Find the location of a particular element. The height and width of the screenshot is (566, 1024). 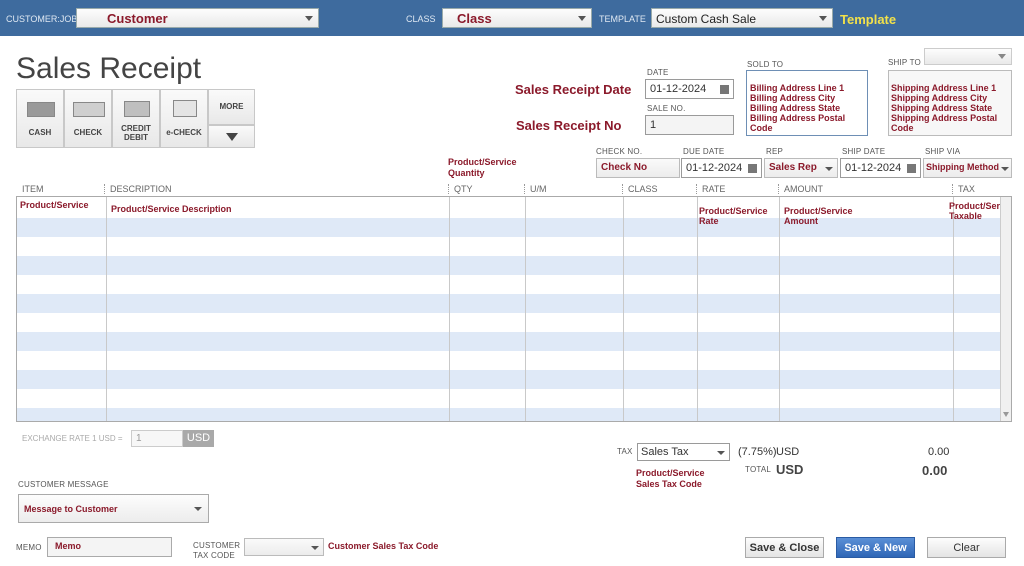

customer-message-dropdown: Message to Customer is located at coordinates (113, 508).